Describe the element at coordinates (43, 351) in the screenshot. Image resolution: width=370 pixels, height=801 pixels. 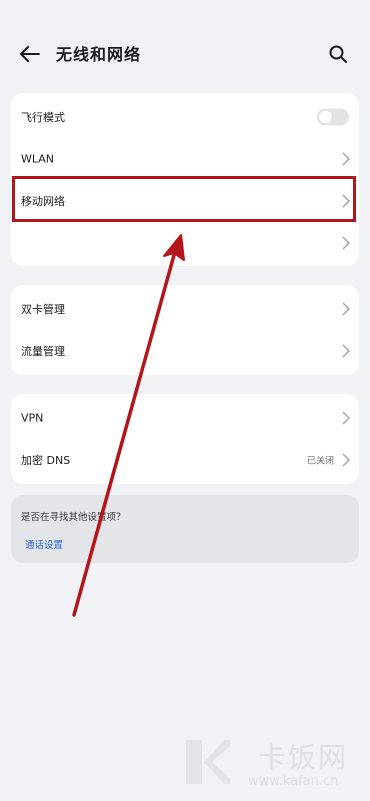
I see `data-usage-label: 流量管理` at that location.